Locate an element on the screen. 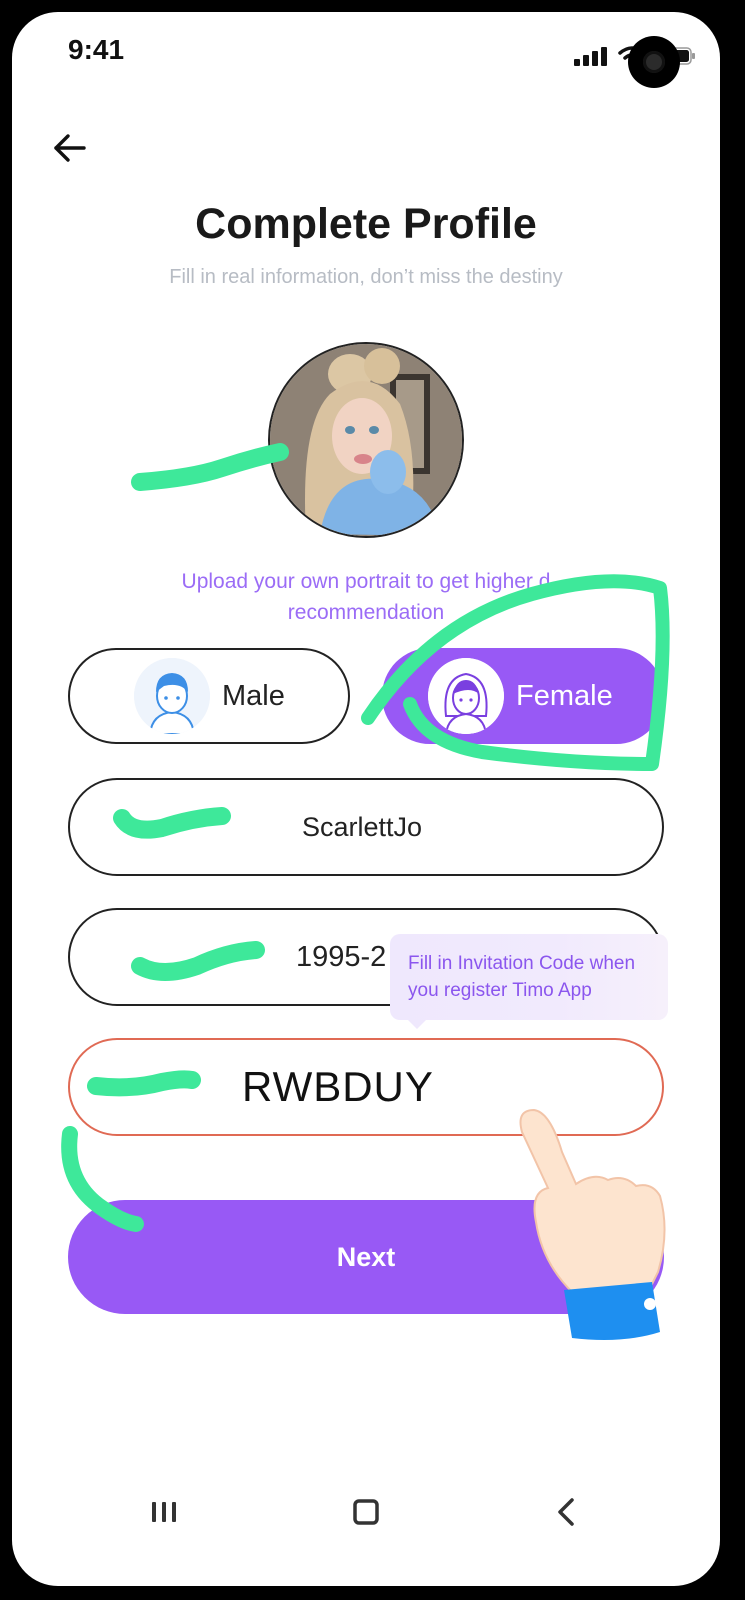 The image size is (745, 1600). profile-photo is located at coordinates (366, 440).